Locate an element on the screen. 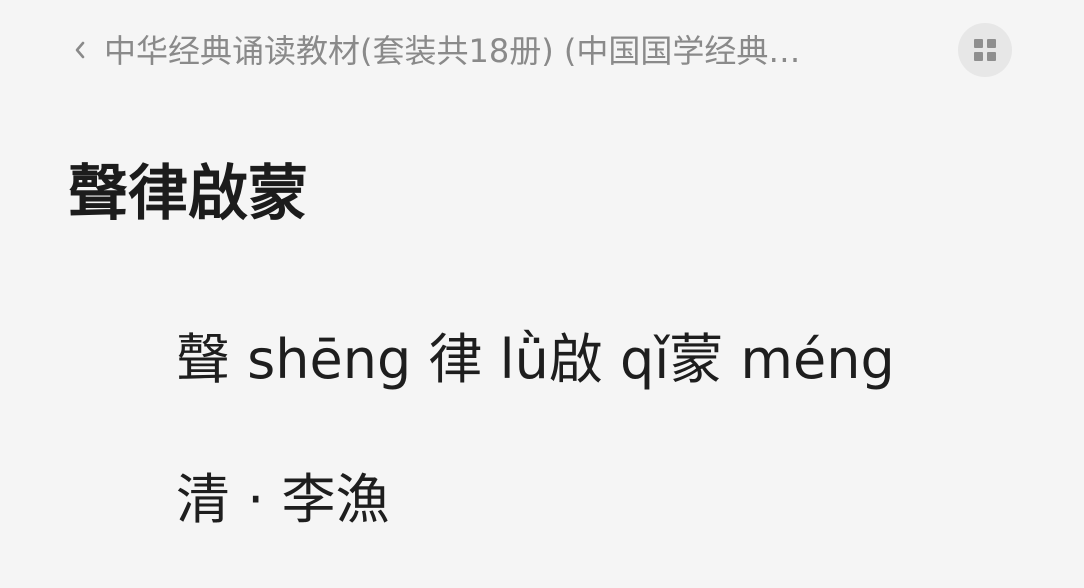  toc-menu-button is located at coordinates (985, 50).